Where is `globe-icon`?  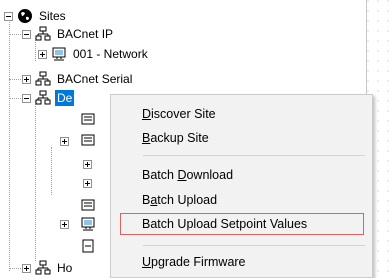 globe-icon is located at coordinates (25, 16).